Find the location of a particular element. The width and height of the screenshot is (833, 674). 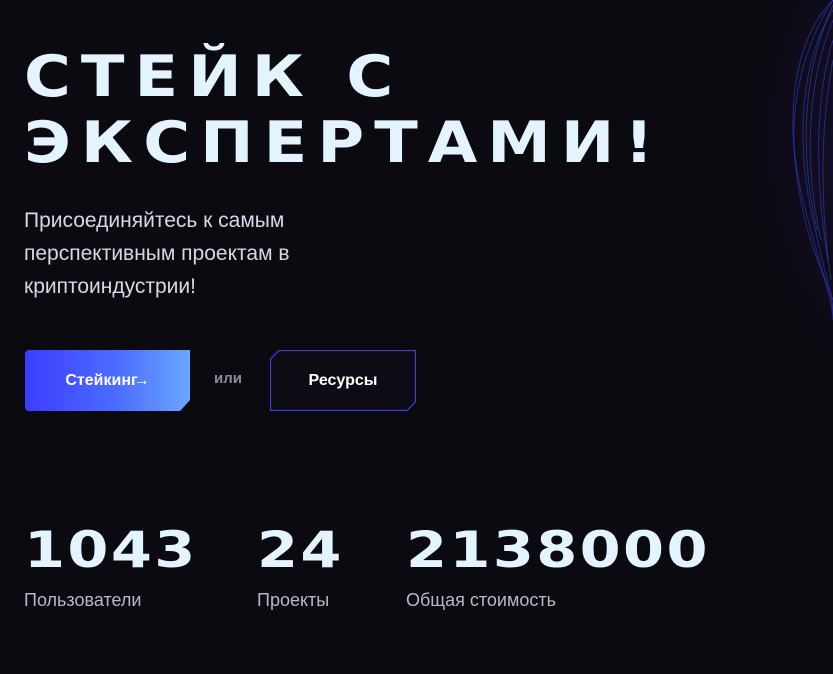

stat-users: 1043 Пользователи is located at coordinates (109, 565).